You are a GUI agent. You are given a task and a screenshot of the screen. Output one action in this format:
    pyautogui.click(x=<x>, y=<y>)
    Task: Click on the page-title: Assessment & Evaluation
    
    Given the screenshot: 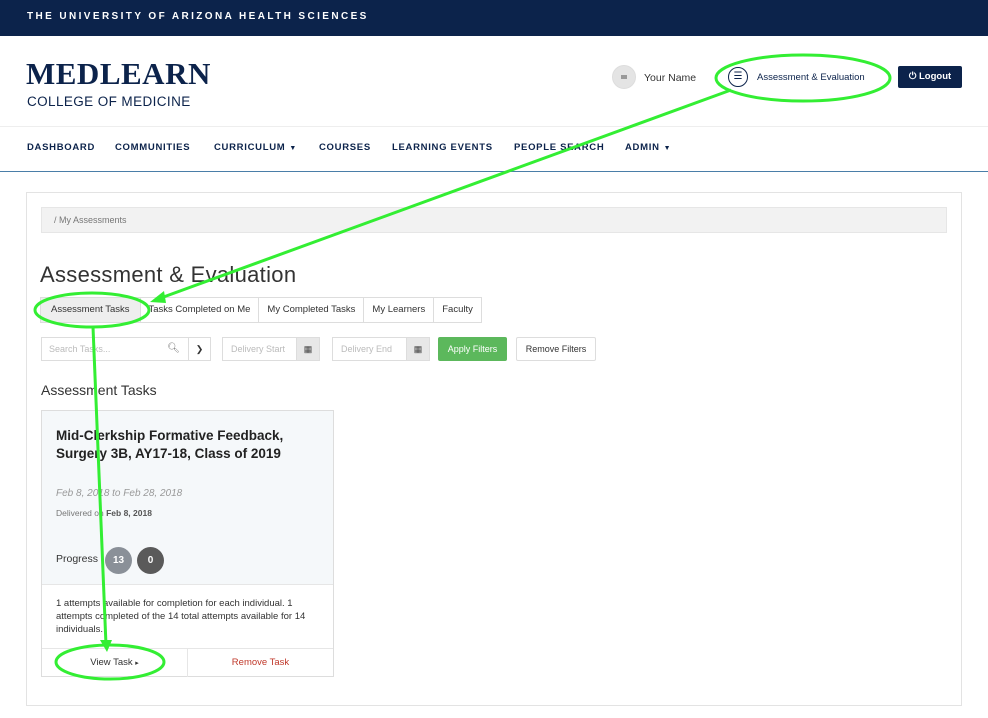 What is the action you would take?
    pyautogui.click(x=168, y=274)
    